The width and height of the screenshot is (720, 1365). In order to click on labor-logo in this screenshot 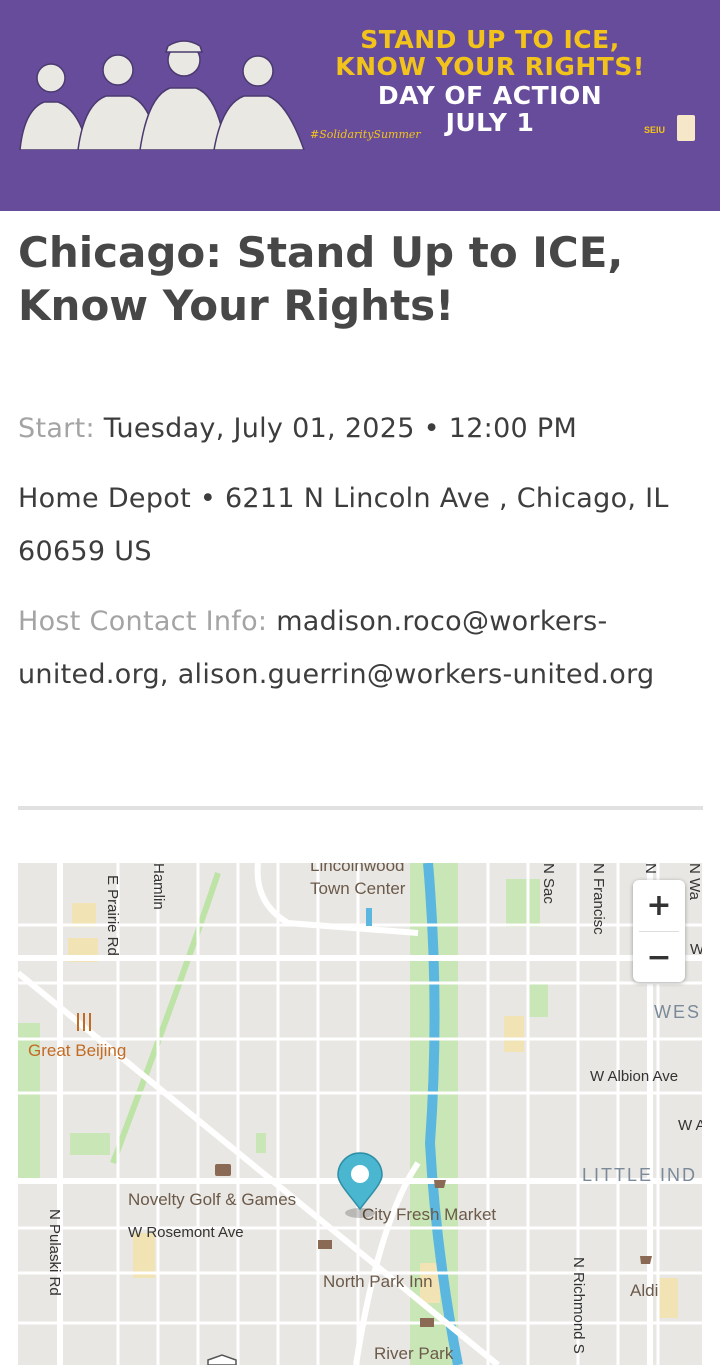, I will do `click(686, 128)`.